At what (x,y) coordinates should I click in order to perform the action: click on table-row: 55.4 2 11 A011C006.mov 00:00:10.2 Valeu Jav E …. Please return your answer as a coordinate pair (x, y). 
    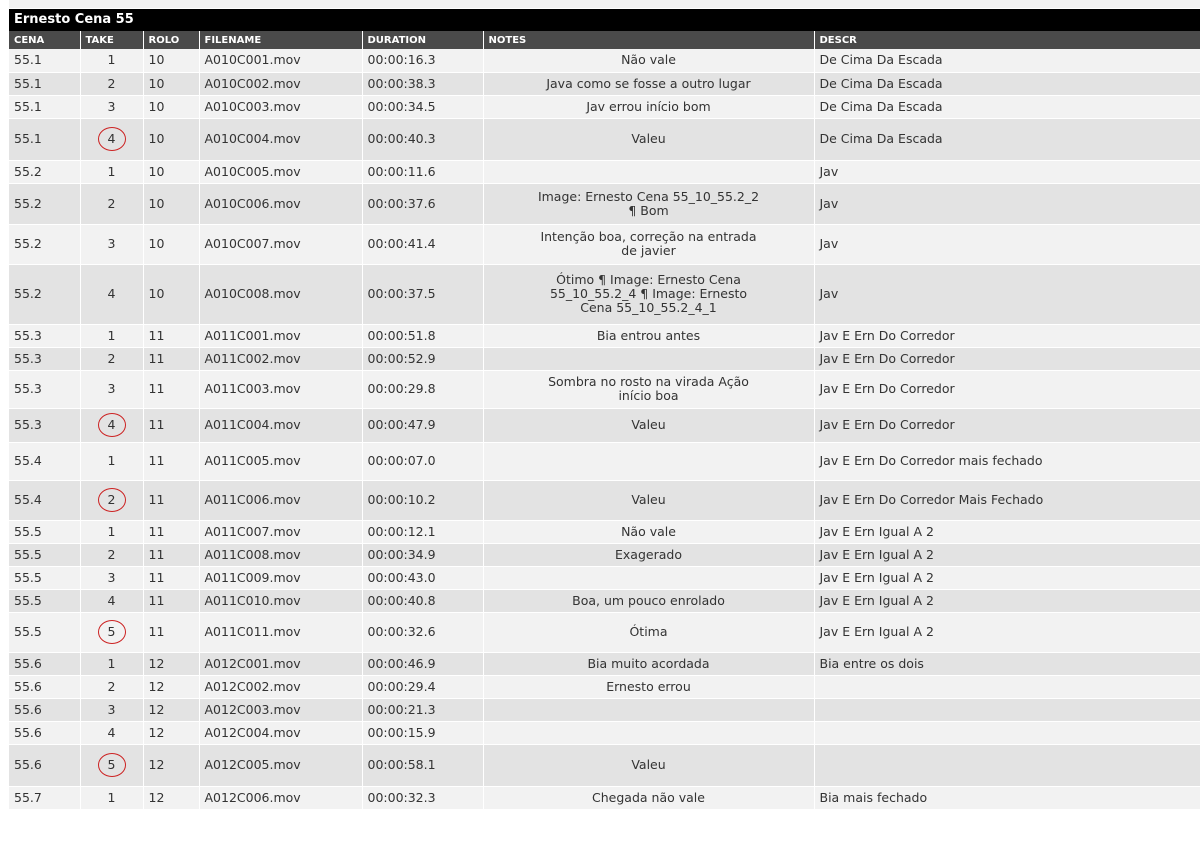
    Looking at the image, I should click on (604, 500).